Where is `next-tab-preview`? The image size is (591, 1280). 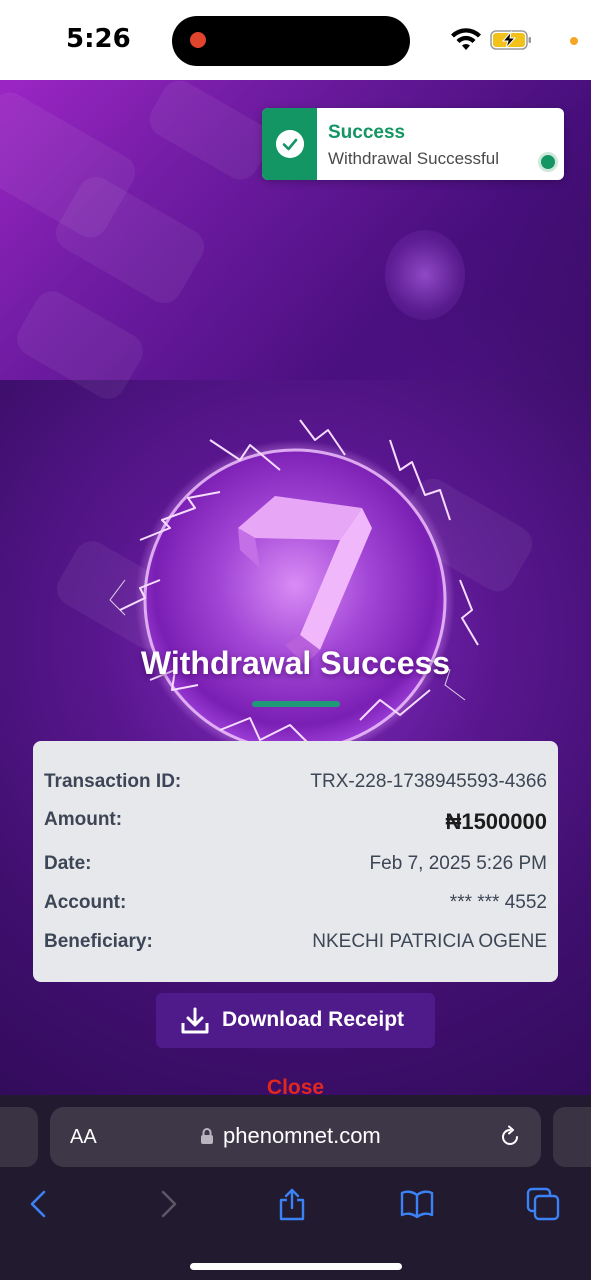
next-tab-preview is located at coordinates (572, 1137).